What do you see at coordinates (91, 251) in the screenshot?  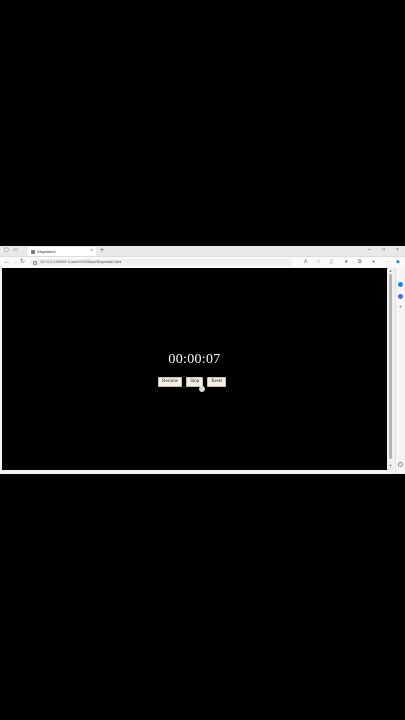 I see `close-tab-icon: ×` at bounding box center [91, 251].